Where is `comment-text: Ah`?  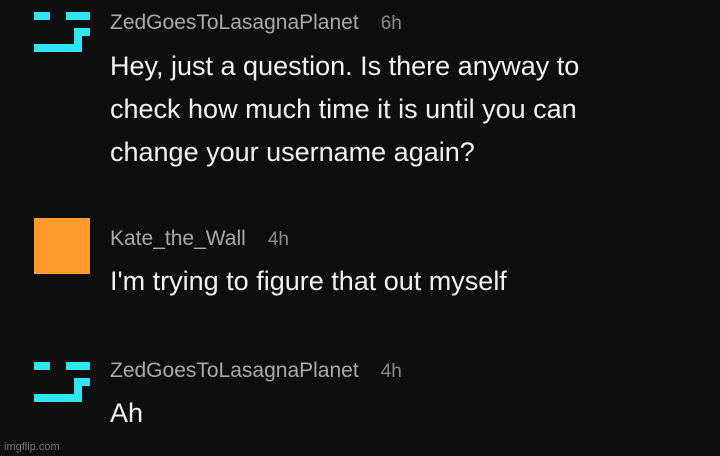
comment-text: Ah is located at coordinates (126, 413).